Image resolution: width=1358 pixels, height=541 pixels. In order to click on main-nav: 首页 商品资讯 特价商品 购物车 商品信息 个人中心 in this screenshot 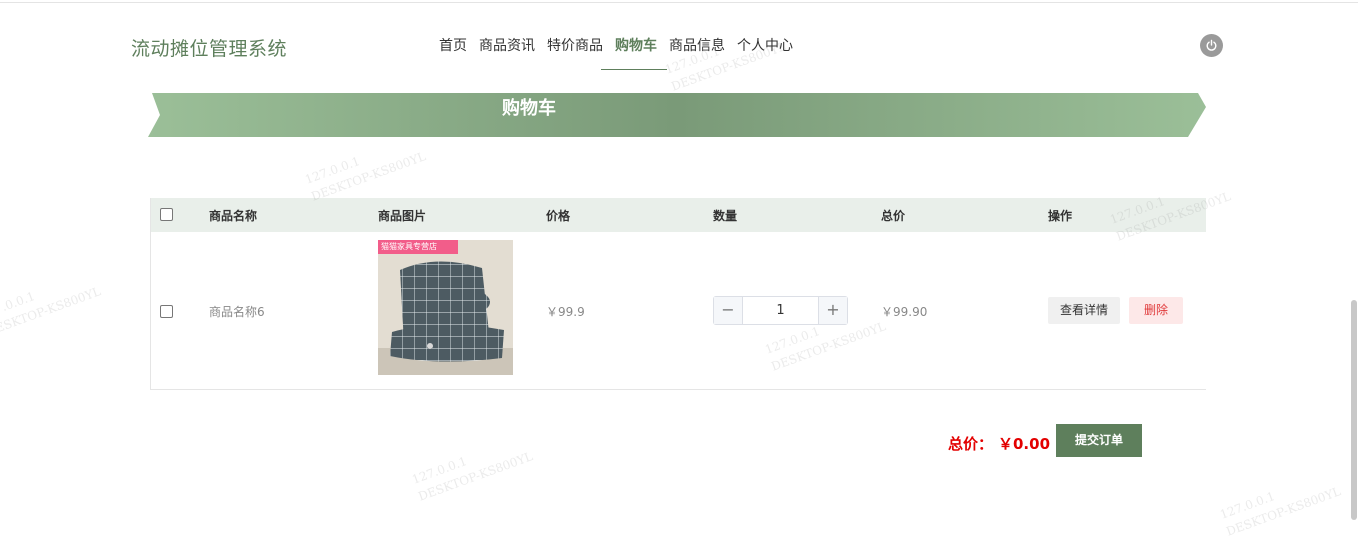, I will do `click(616, 53)`.